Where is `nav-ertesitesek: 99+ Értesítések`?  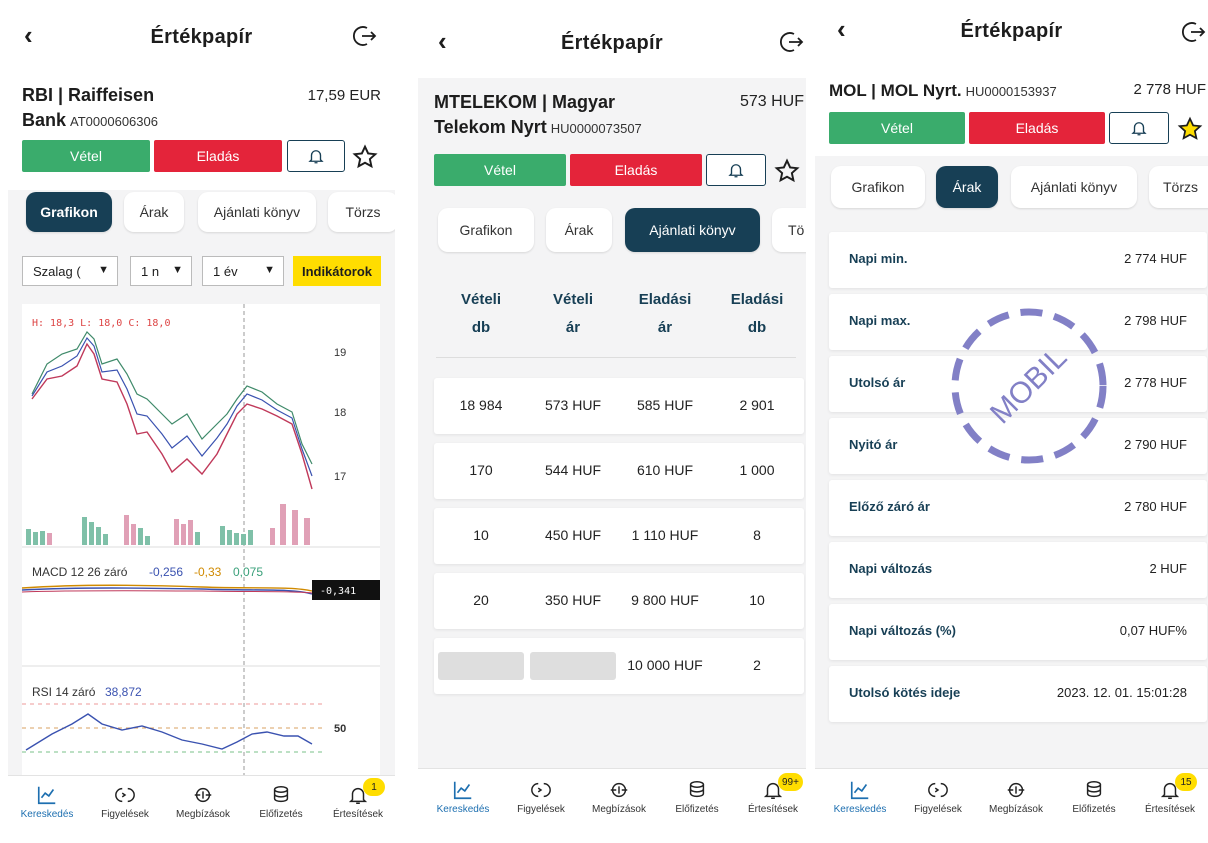 nav-ertesitesek: 99+ Értesítések is located at coordinates (771, 794).